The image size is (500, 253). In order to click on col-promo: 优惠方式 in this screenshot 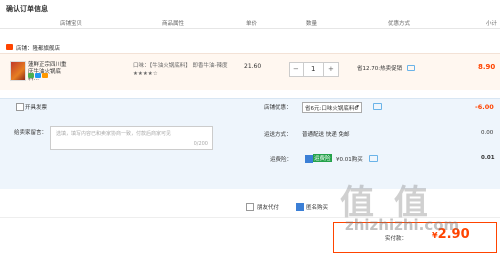, I will do `click(399, 24)`.